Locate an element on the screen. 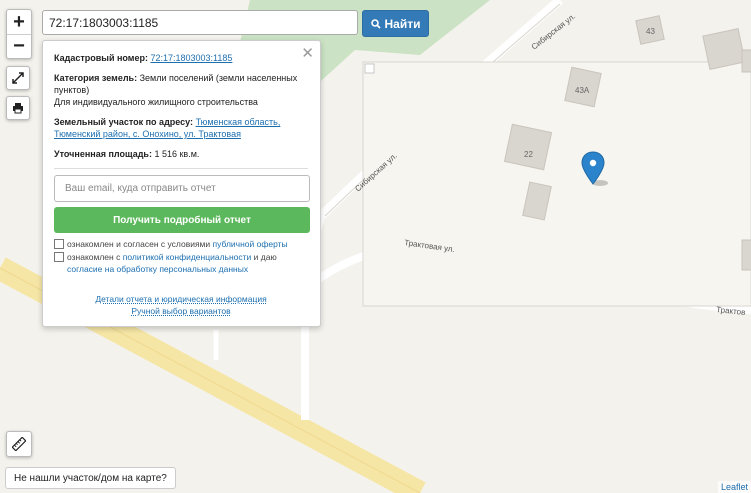  expand-icon is located at coordinates (18, 78).